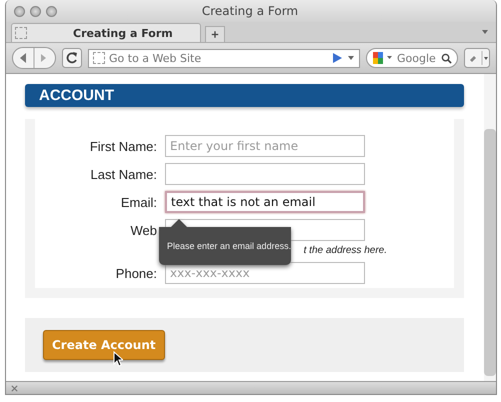  I want to click on input-field, so click(265, 174).